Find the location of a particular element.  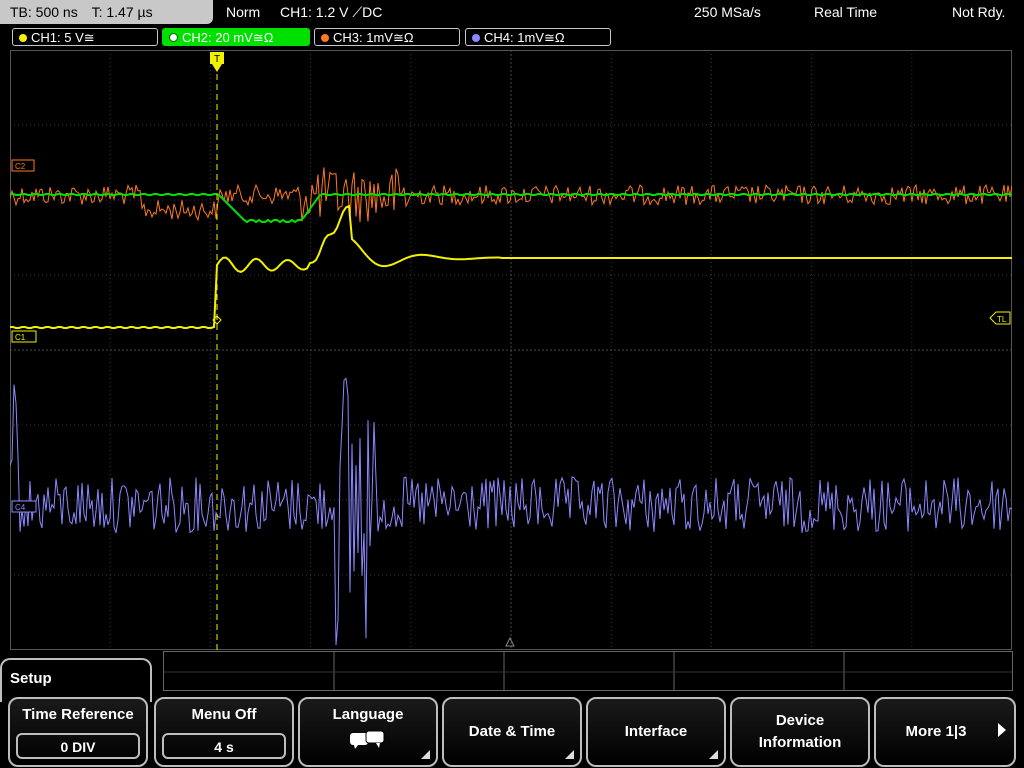

trigger-mode: Norm is located at coordinates (243, 12).